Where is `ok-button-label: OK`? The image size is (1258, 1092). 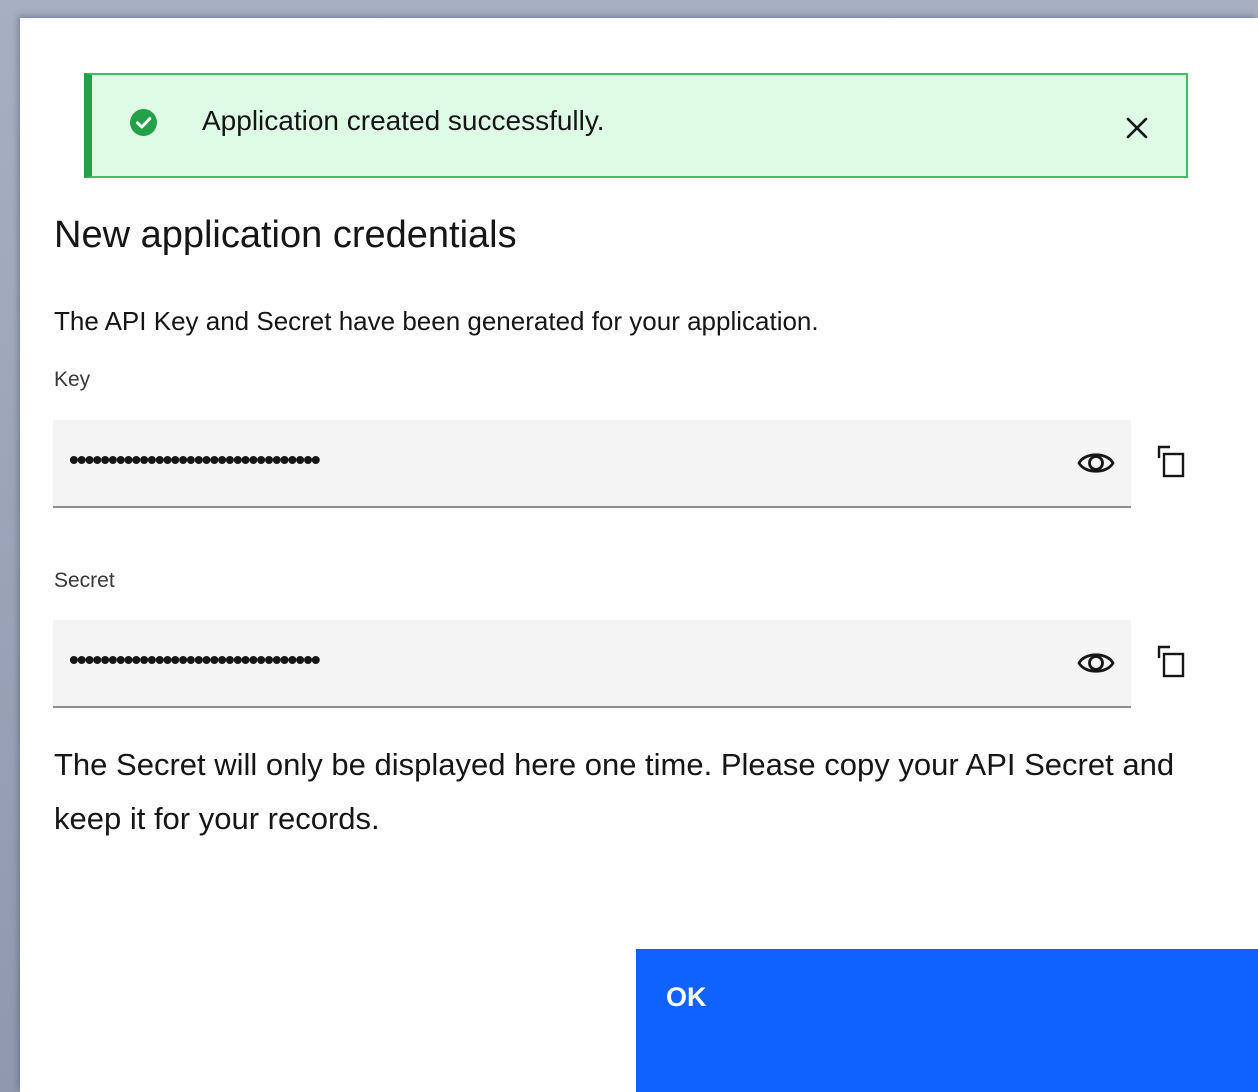 ok-button-label: OK is located at coordinates (686, 997).